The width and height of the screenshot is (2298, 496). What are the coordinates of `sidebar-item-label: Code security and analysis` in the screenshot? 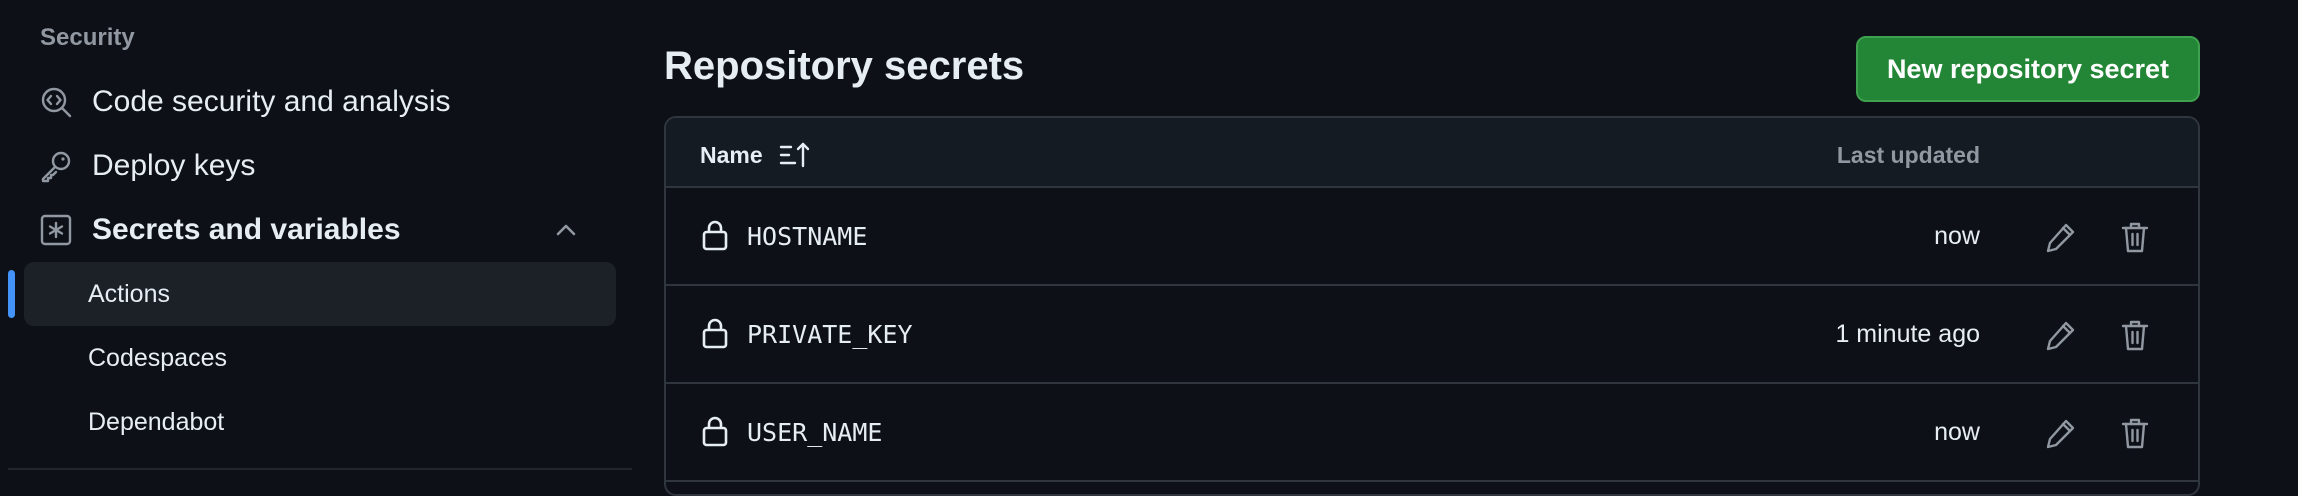 It's located at (271, 101).